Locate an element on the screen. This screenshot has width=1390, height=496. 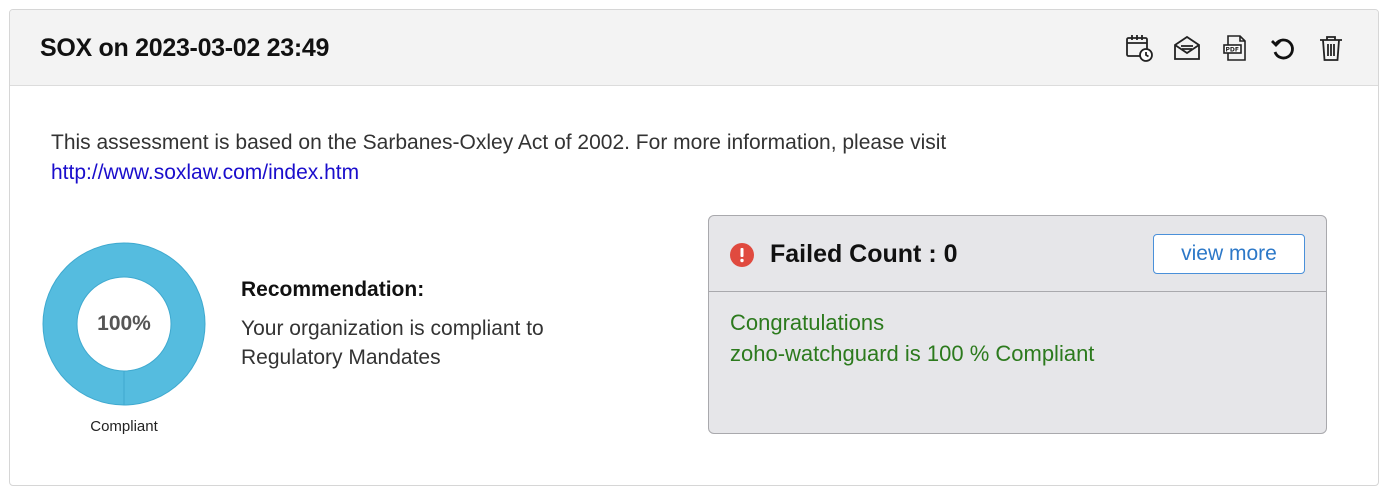
alert-icon is located at coordinates (742, 255).